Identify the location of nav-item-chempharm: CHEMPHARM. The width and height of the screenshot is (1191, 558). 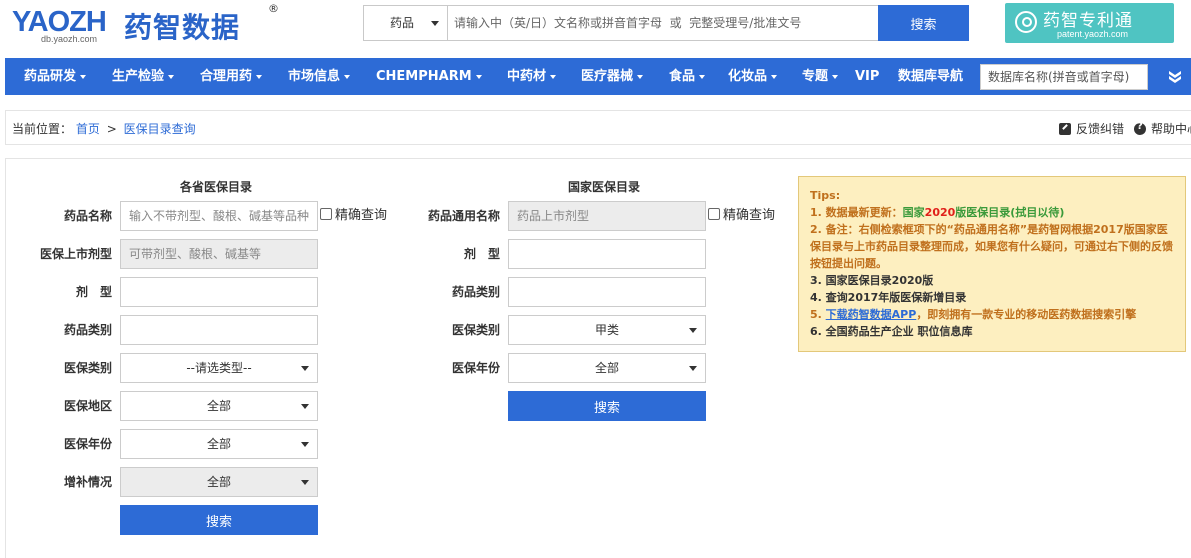
(429, 76).